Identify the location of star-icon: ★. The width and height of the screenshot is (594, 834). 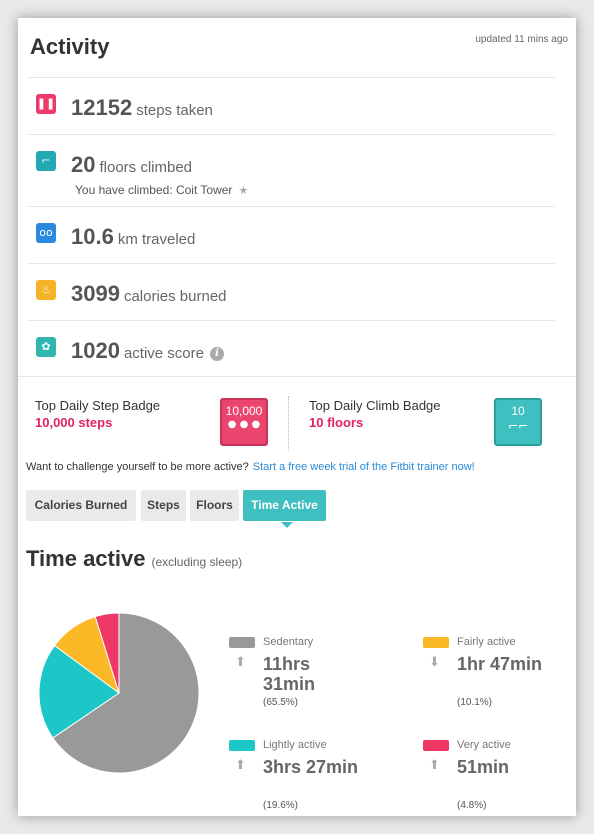
(243, 190).